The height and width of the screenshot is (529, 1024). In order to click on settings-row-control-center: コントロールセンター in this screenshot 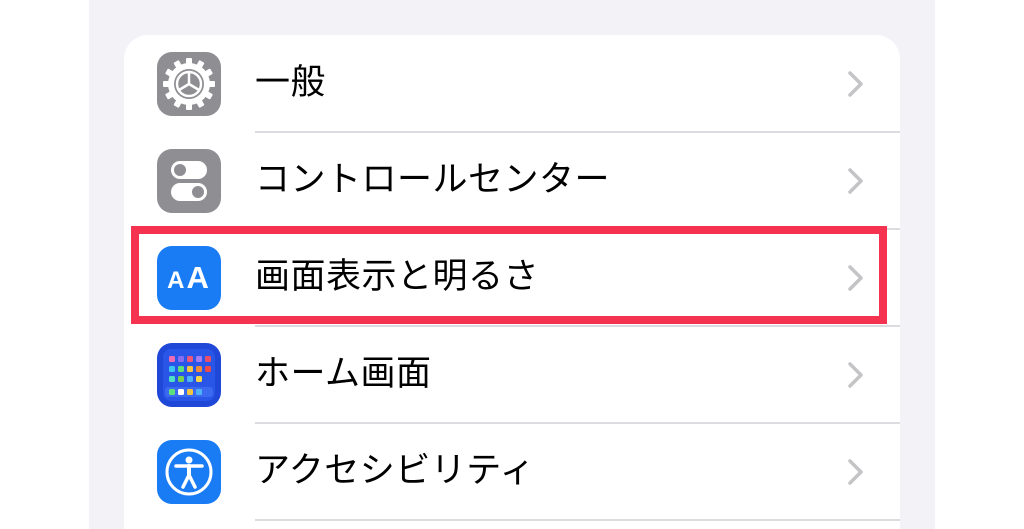, I will do `click(512, 180)`.